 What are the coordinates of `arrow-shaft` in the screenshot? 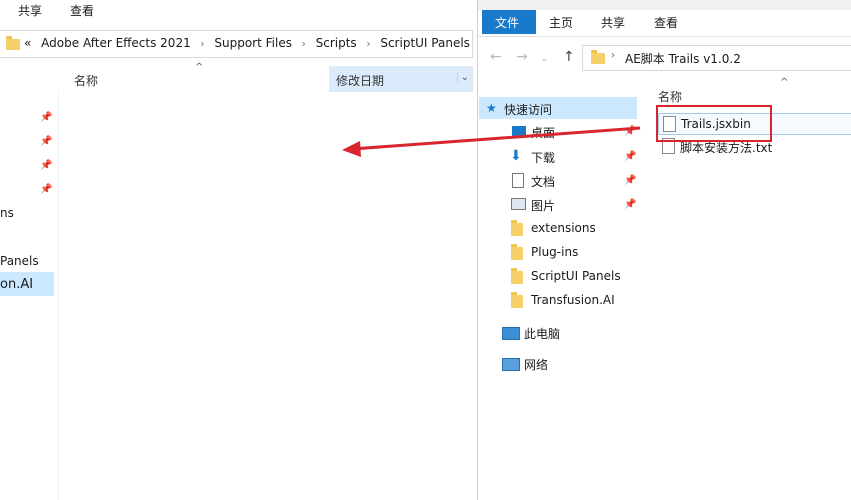 It's located at (496, 138).